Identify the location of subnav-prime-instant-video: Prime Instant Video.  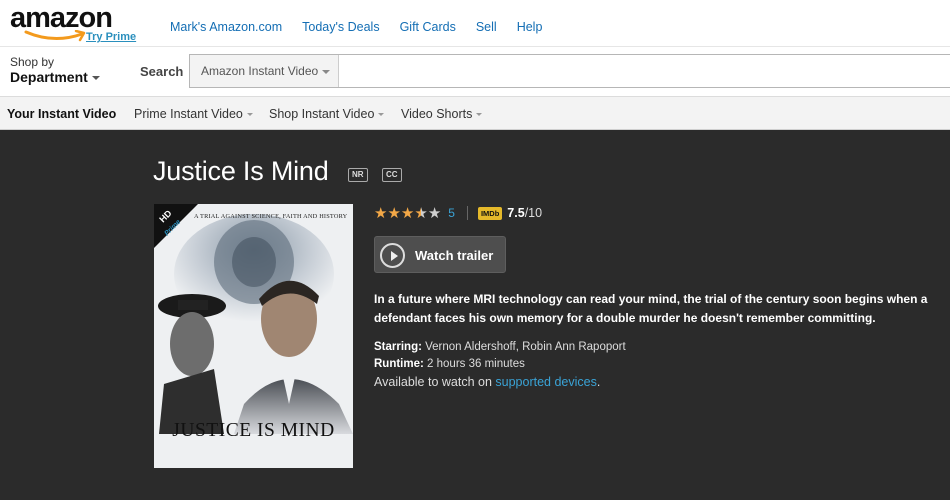
(193, 114).